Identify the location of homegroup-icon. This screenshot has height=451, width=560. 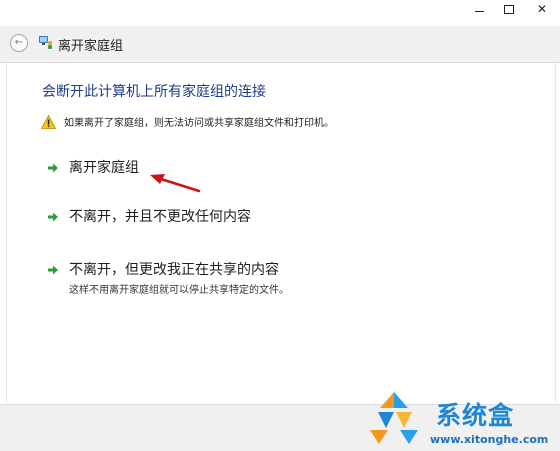
(45, 42).